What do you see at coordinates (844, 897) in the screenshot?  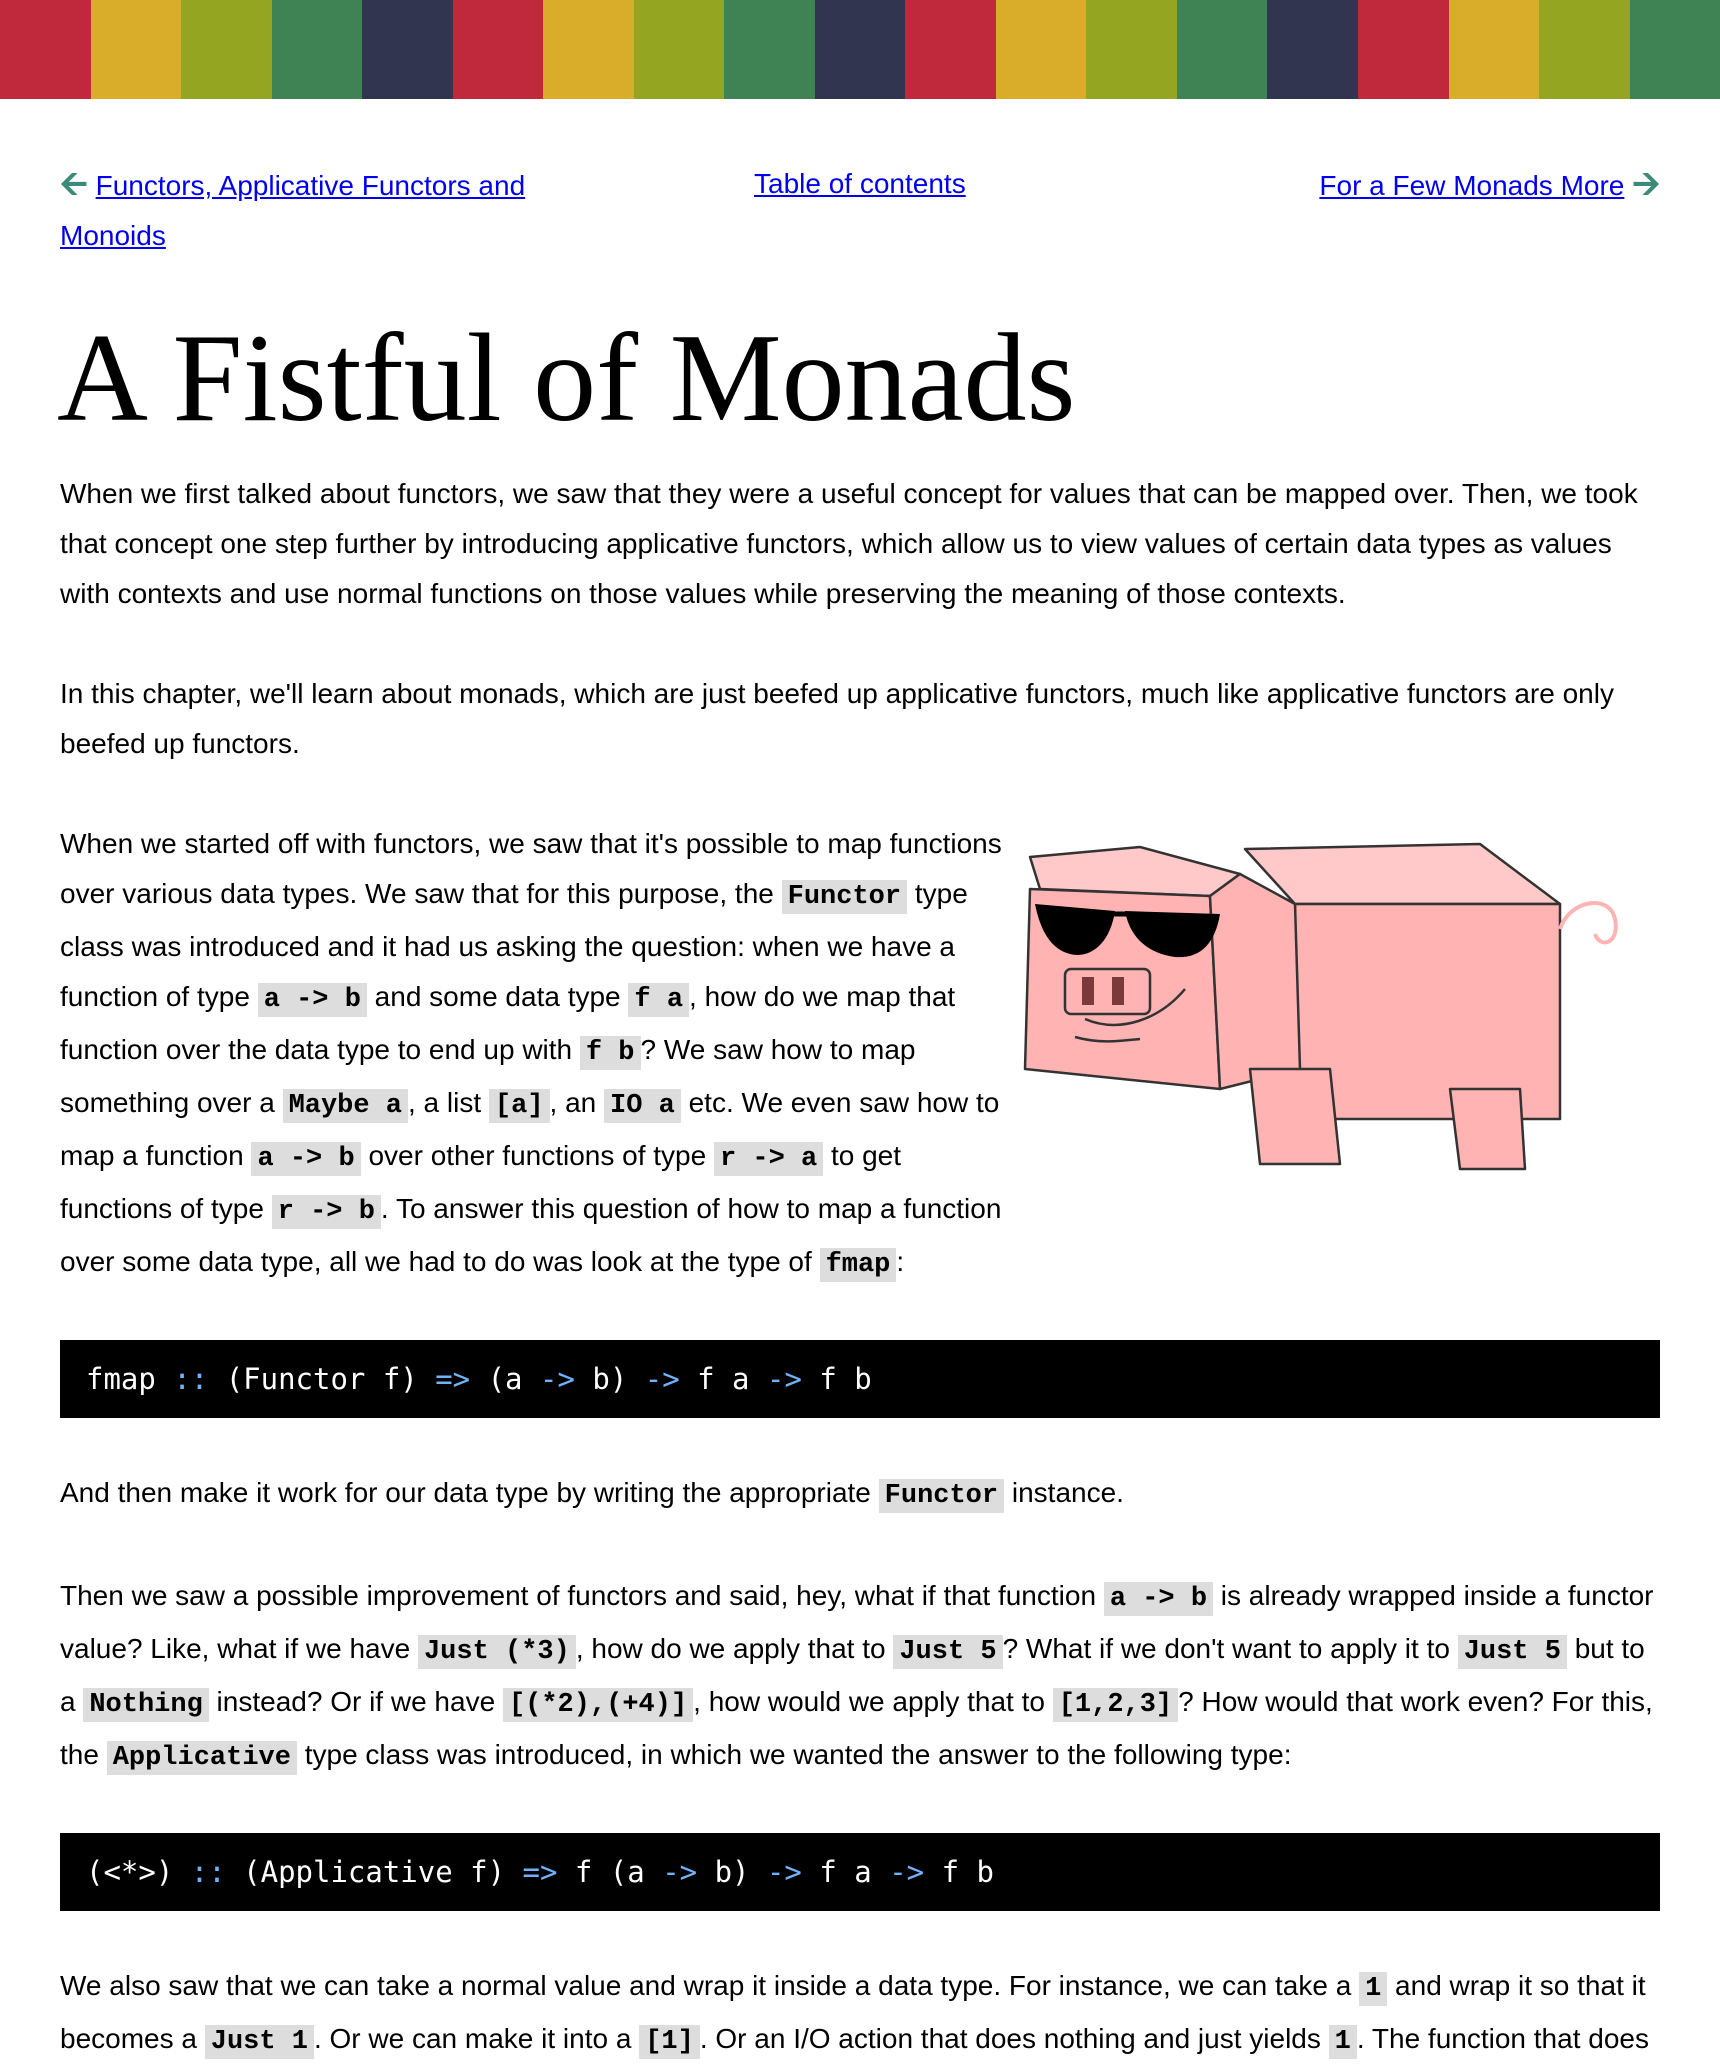 I see `code-functor: Functor` at bounding box center [844, 897].